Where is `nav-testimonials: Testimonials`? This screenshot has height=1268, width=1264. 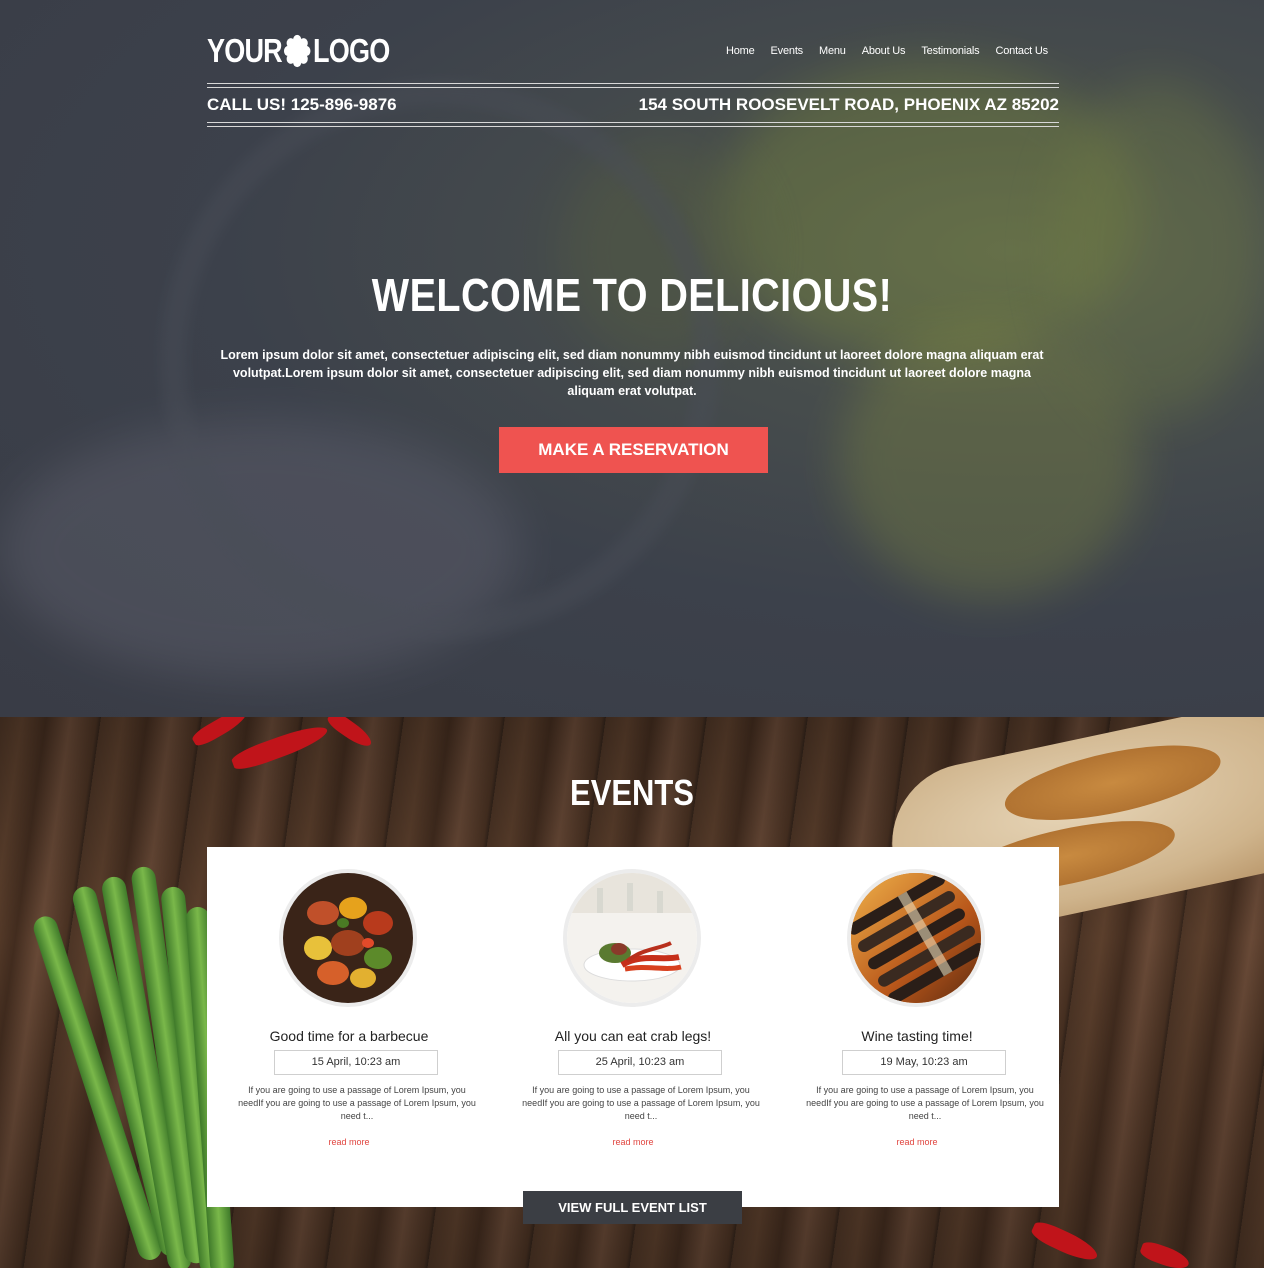 nav-testimonials: Testimonials is located at coordinates (950, 51).